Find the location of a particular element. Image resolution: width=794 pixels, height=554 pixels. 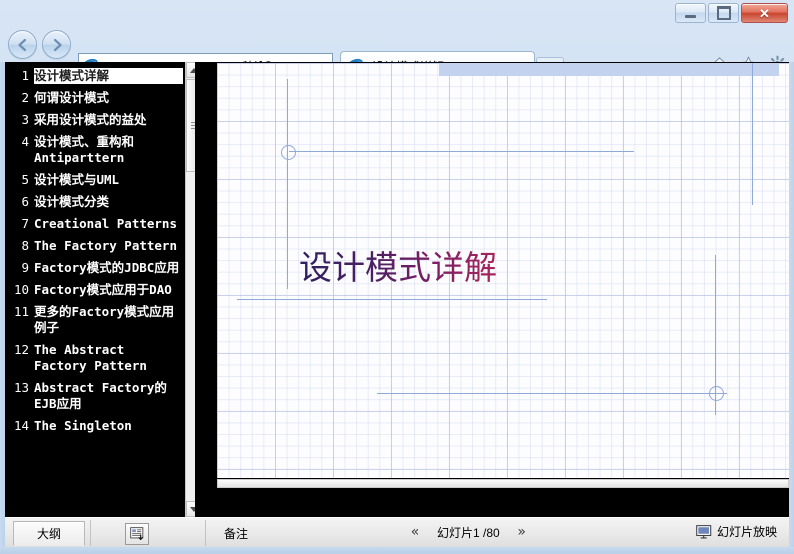

slide-deco-line-horizontal-lower is located at coordinates (552, 393).